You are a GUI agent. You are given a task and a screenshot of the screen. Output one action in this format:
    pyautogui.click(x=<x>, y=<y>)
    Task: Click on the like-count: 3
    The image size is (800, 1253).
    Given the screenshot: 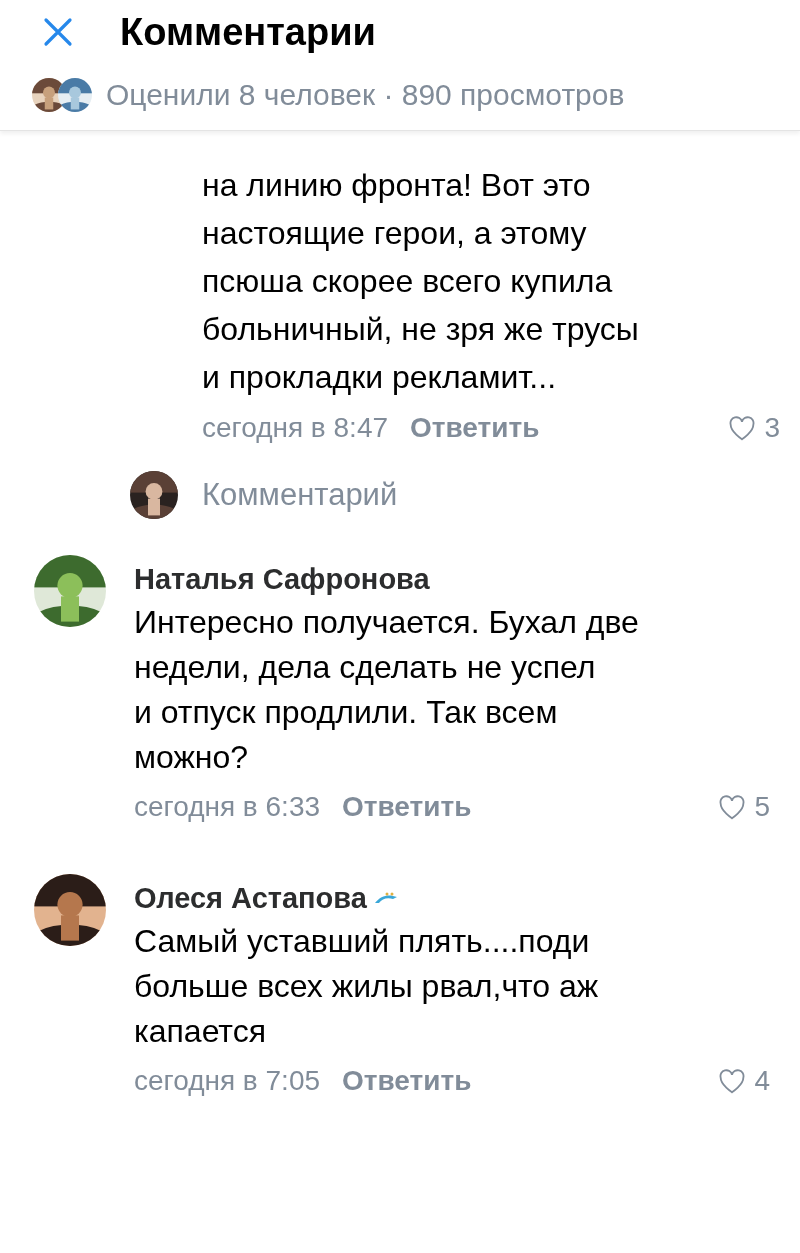 What is the action you would take?
    pyautogui.click(x=772, y=428)
    